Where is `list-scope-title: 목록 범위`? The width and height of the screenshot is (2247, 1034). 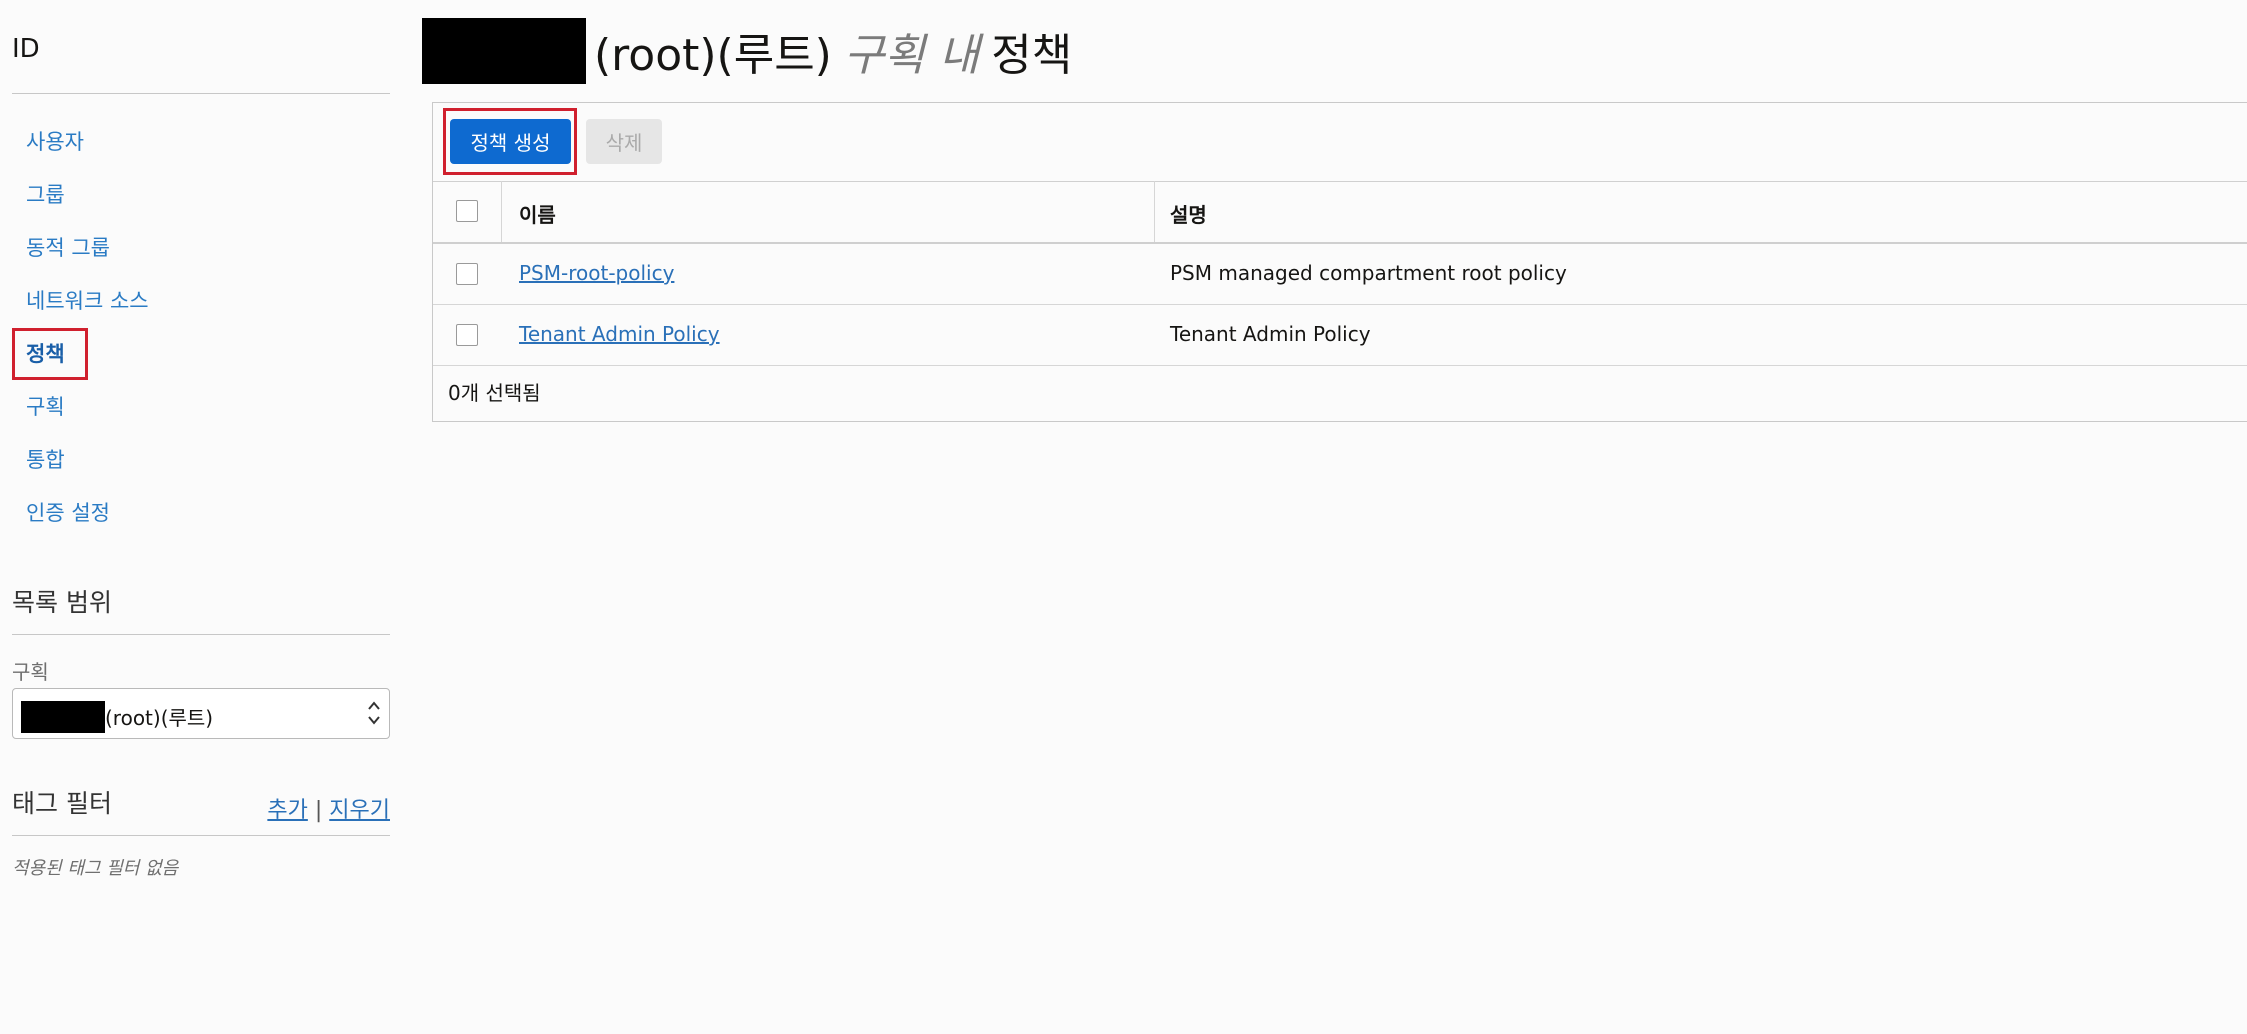
list-scope-title: 목록 범위 is located at coordinates (62, 602).